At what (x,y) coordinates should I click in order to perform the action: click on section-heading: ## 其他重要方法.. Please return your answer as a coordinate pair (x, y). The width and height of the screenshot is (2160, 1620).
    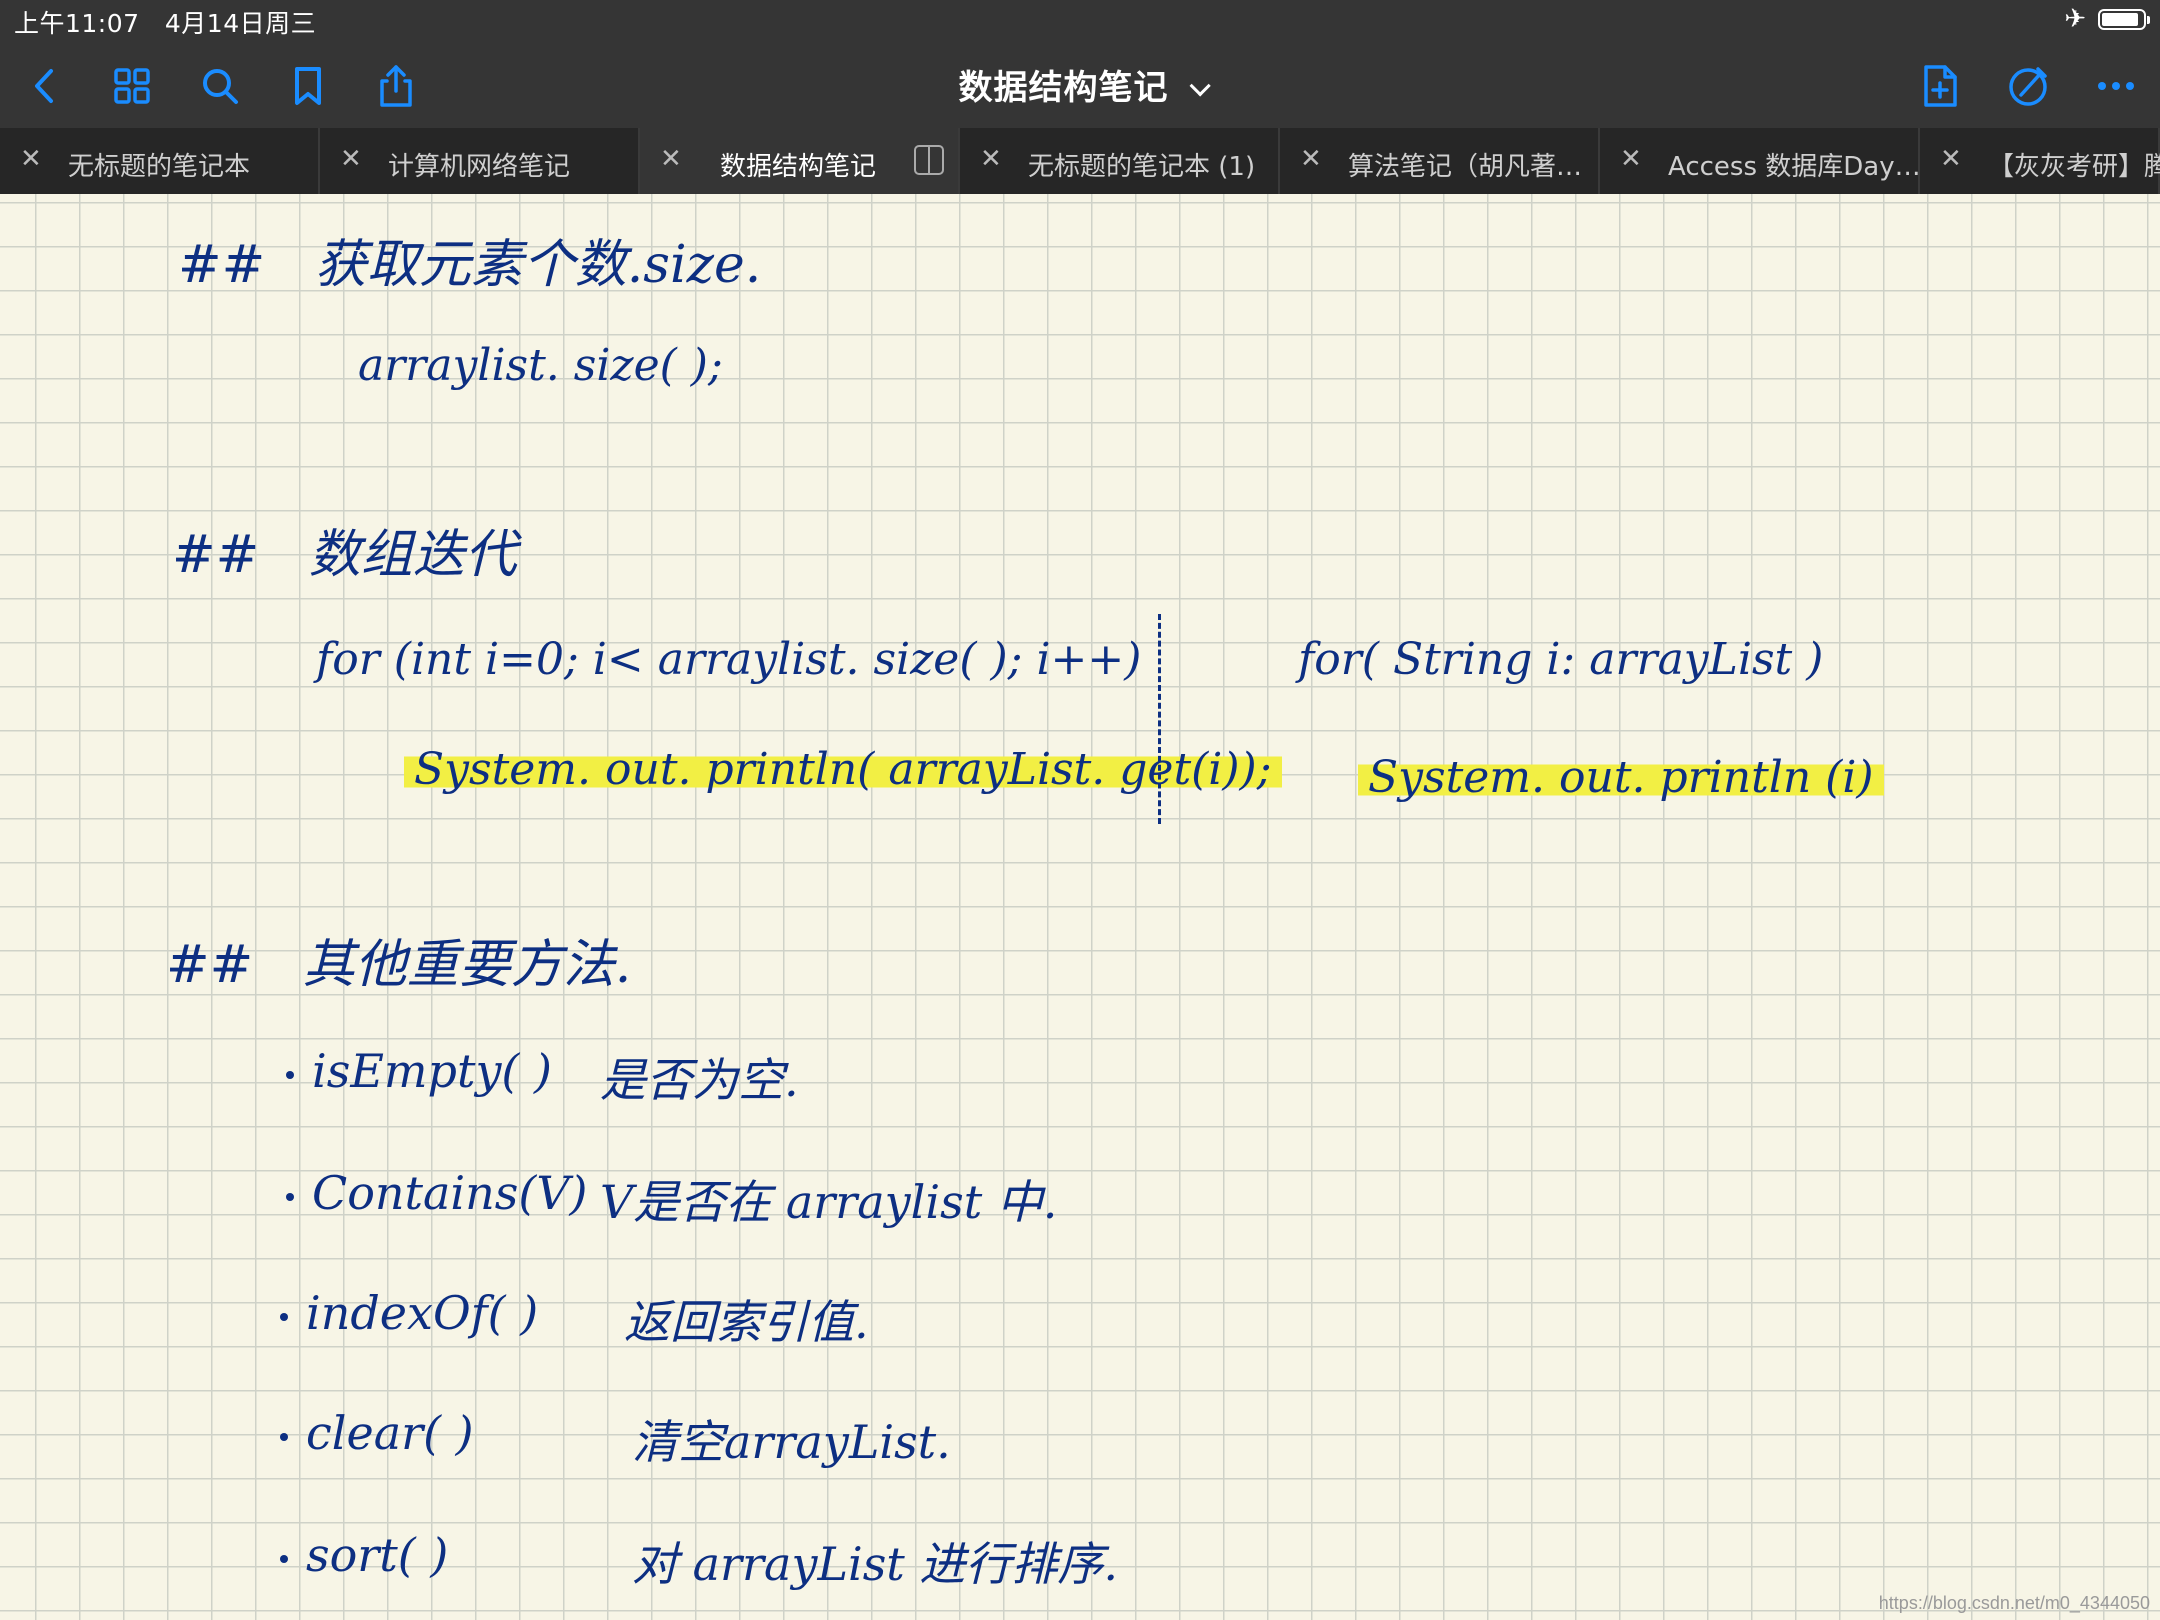
    Looking at the image, I should click on (399, 965).